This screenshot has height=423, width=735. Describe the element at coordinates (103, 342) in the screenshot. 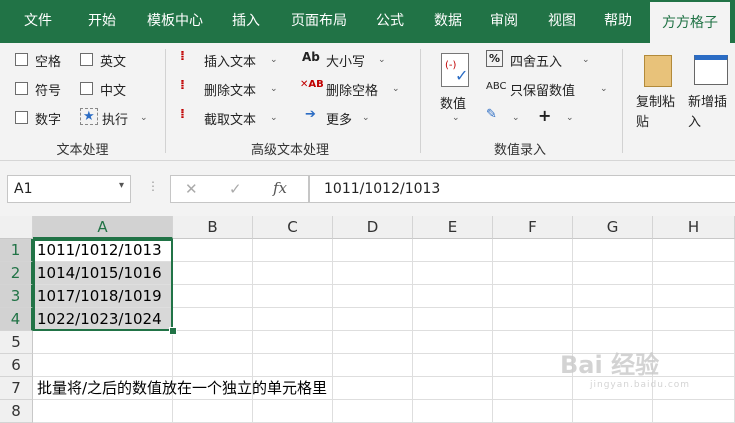

I see `cell-a5` at that location.